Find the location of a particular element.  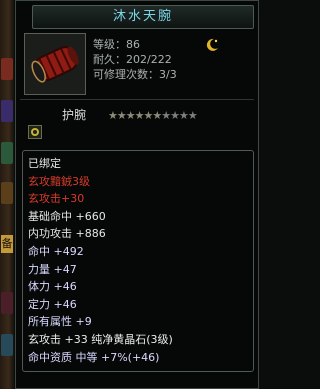

attribute-line: 基础命中 +660 is located at coordinates (67, 216).